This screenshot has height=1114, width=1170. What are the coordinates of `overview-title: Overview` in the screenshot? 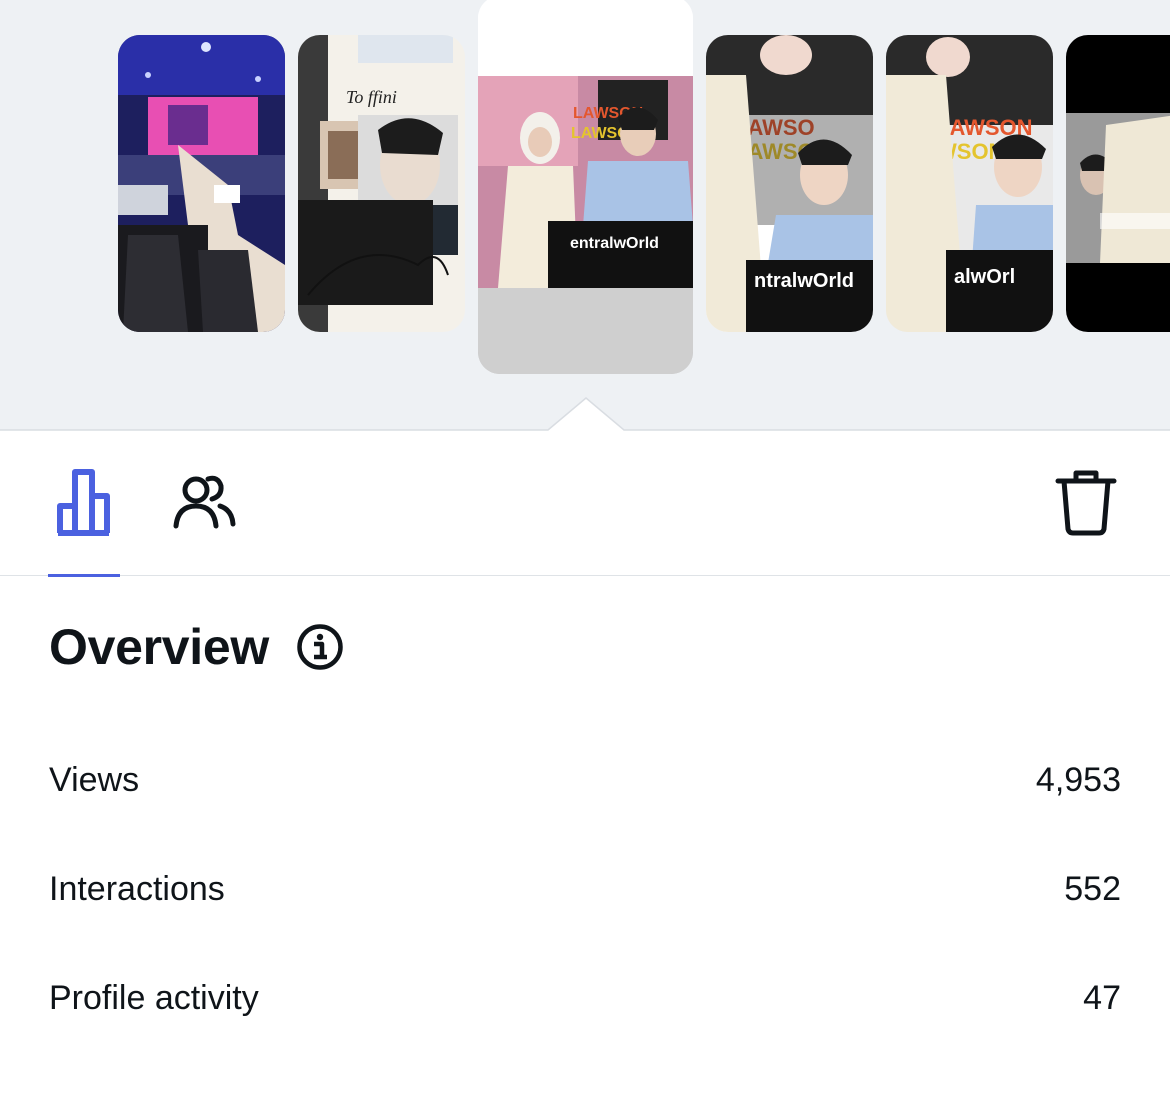 It's located at (159, 647).